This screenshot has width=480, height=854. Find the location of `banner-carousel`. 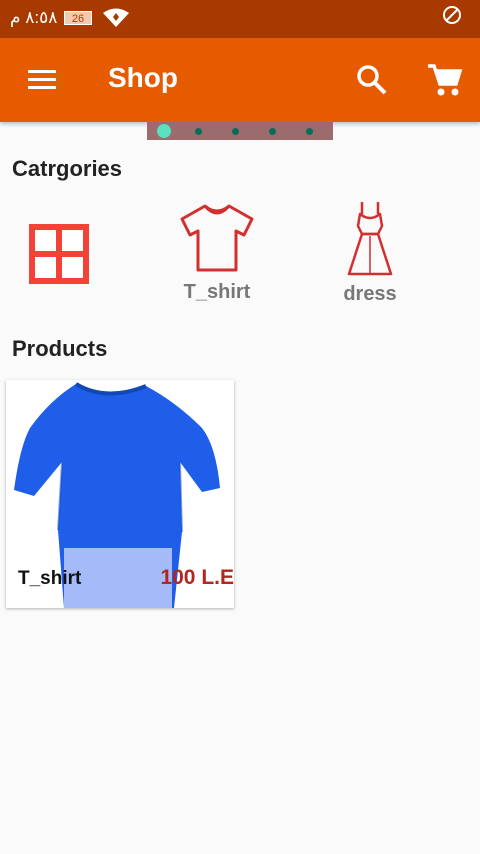

banner-carousel is located at coordinates (240, 131).